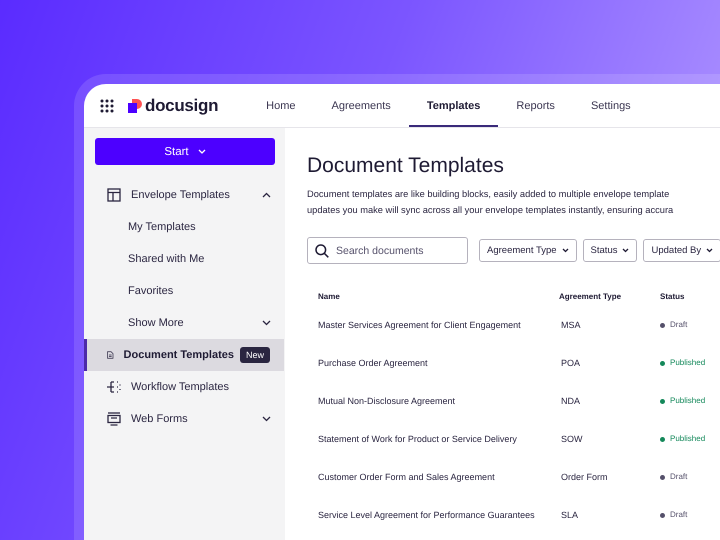 This screenshot has width=720, height=540. What do you see at coordinates (488, 194) in the screenshot?
I see `description-line: Document templates are like building blocks, easily added to multiple envelope template` at bounding box center [488, 194].